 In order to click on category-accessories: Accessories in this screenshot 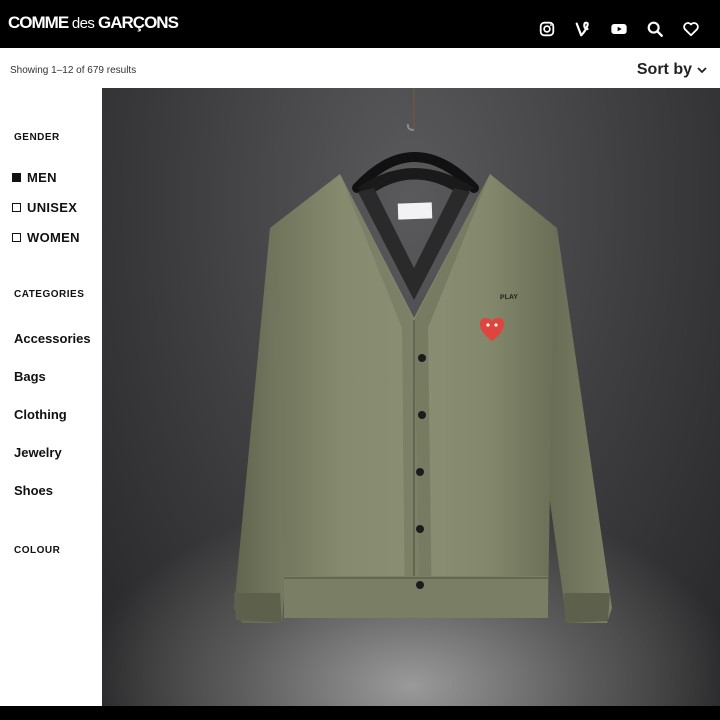, I will do `click(52, 338)`.